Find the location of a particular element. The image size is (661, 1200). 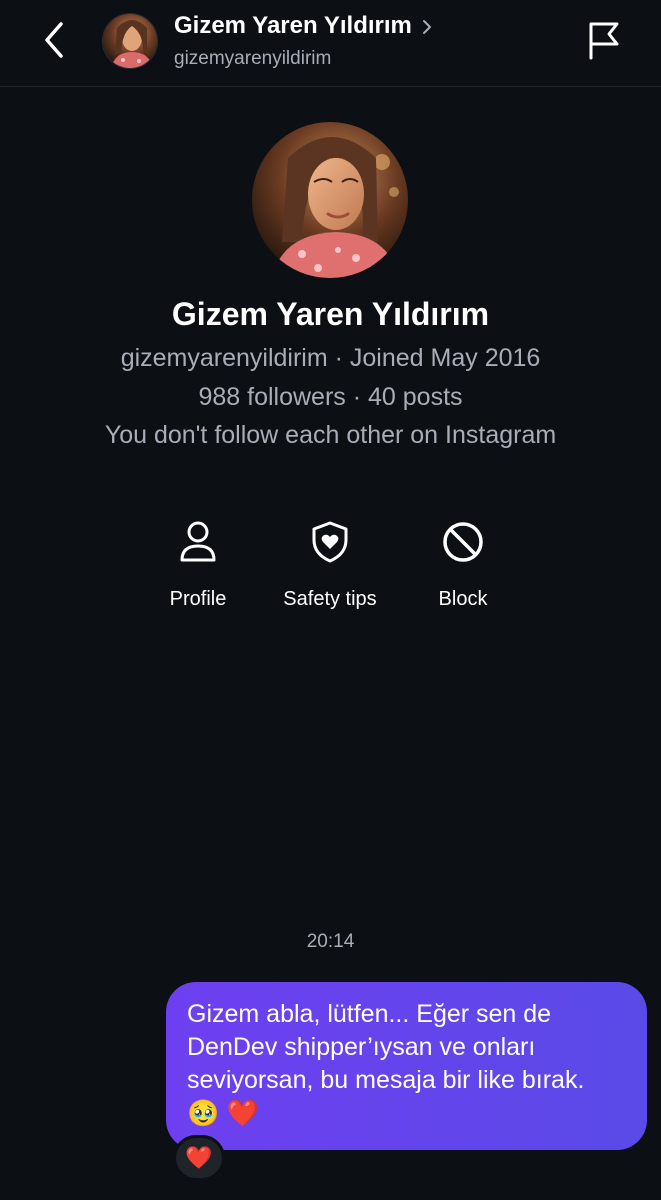

person-icon is located at coordinates (198, 541).